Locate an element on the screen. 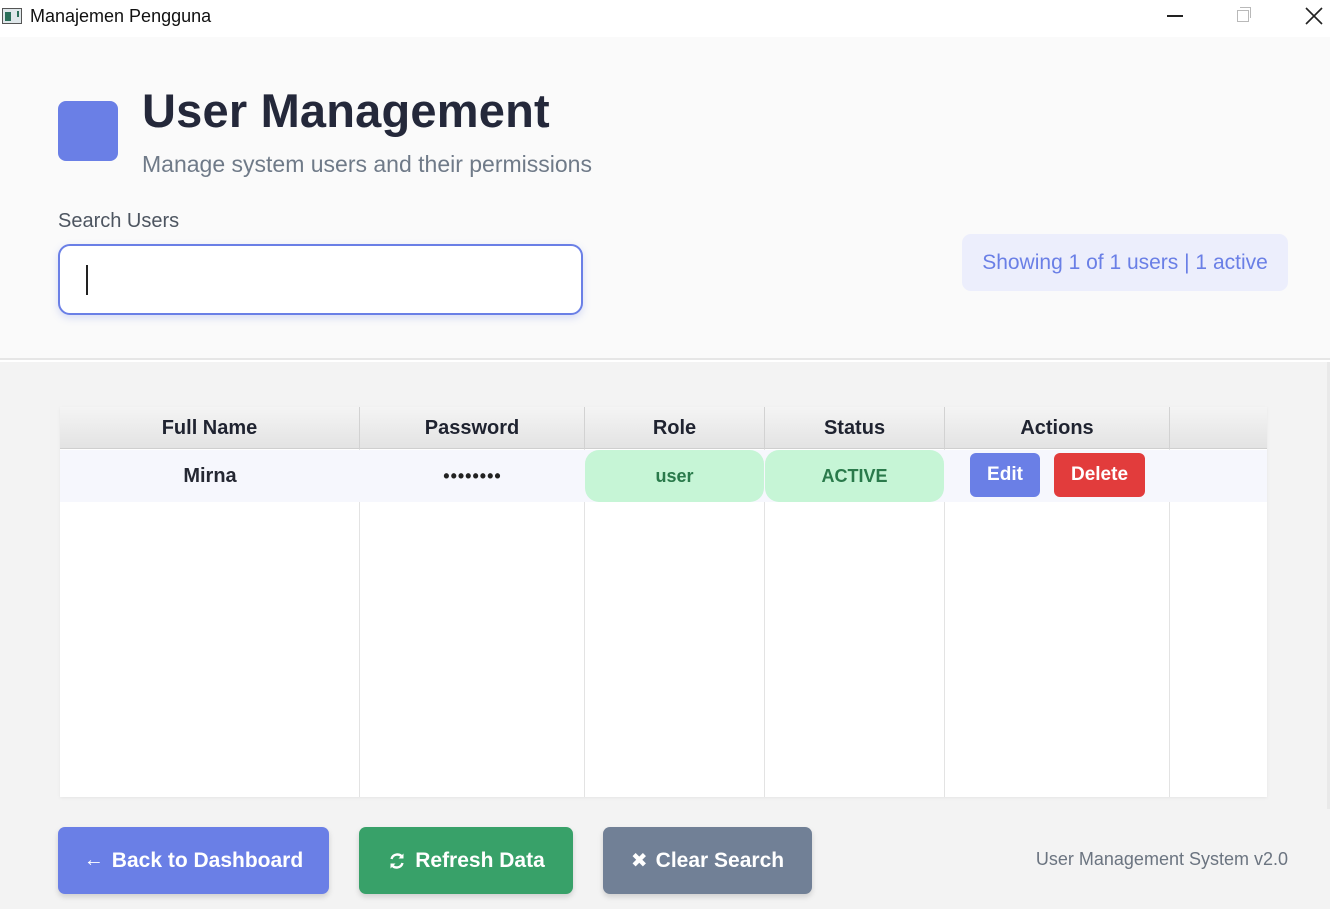 The width and height of the screenshot is (1330, 909). close-icon: ✖ is located at coordinates (639, 861).